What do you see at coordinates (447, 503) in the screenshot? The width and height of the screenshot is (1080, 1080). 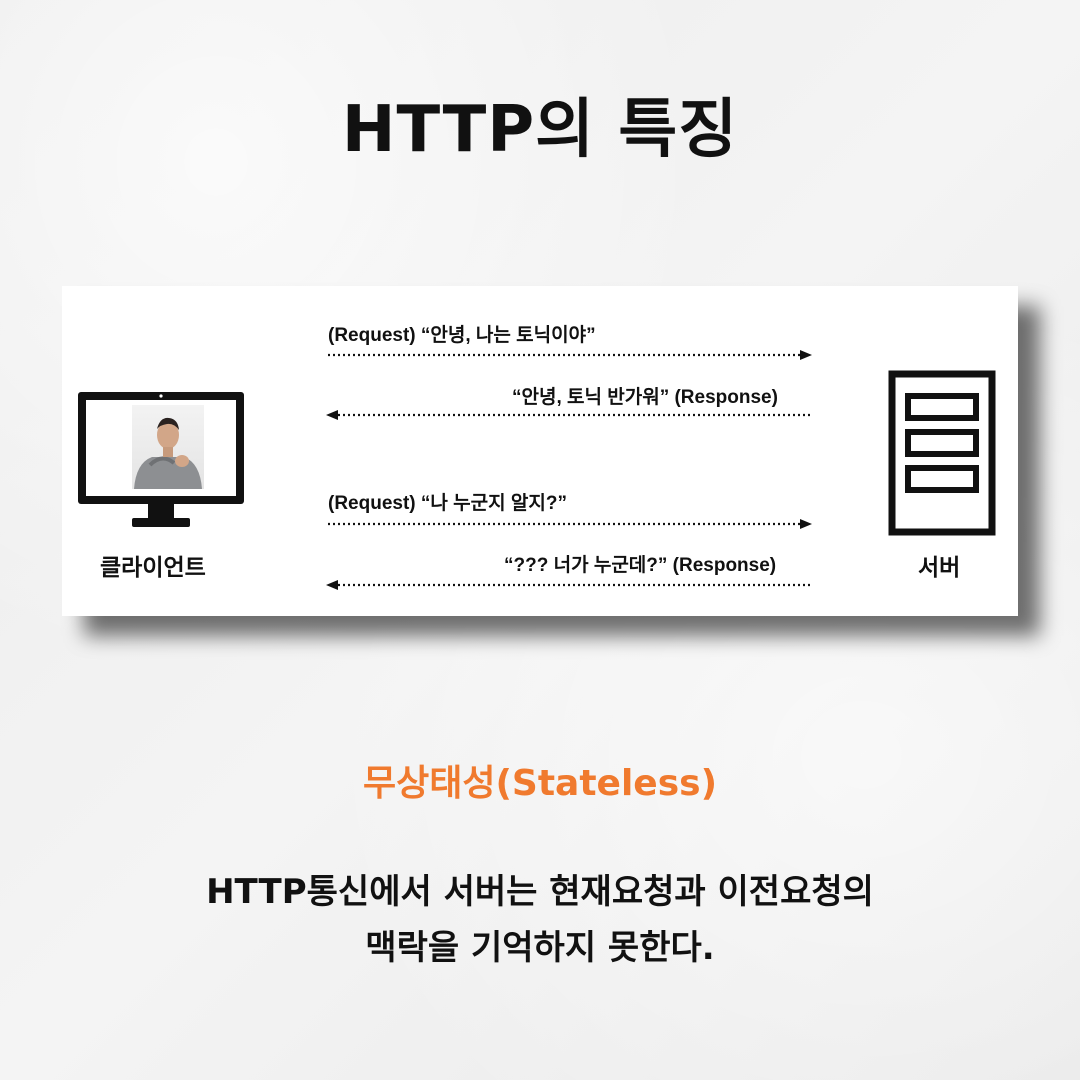 I see `request-message-2: (Request) “나 누군지 알지?”` at bounding box center [447, 503].